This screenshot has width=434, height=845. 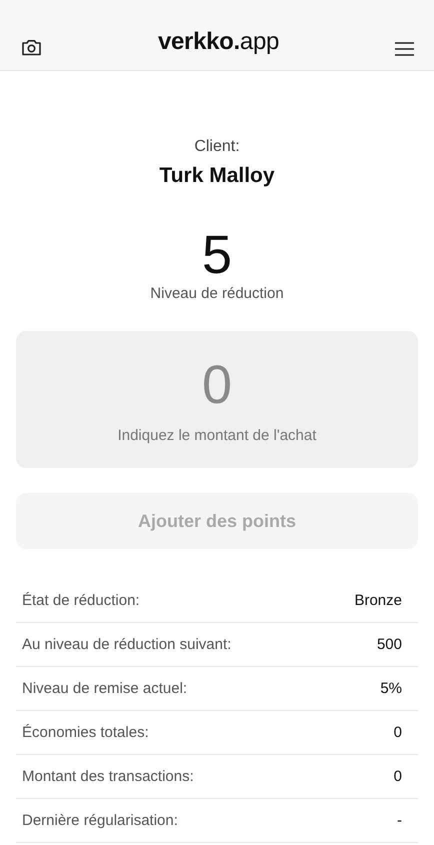 What do you see at coordinates (217, 294) in the screenshot?
I see `level-label: Niveau de réduction` at bounding box center [217, 294].